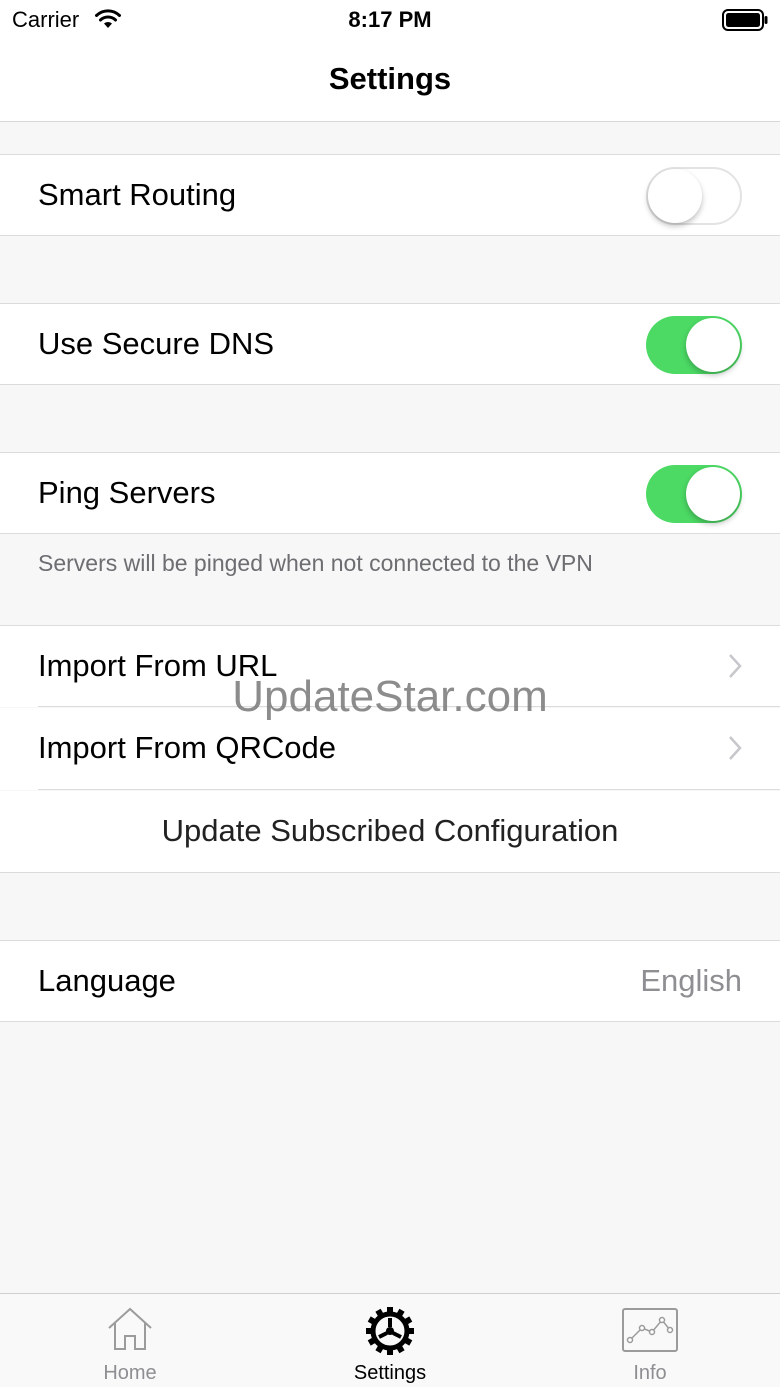 The width and height of the screenshot is (780, 1387). What do you see at coordinates (745, 22) in the screenshot?
I see `battery-icon` at bounding box center [745, 22].